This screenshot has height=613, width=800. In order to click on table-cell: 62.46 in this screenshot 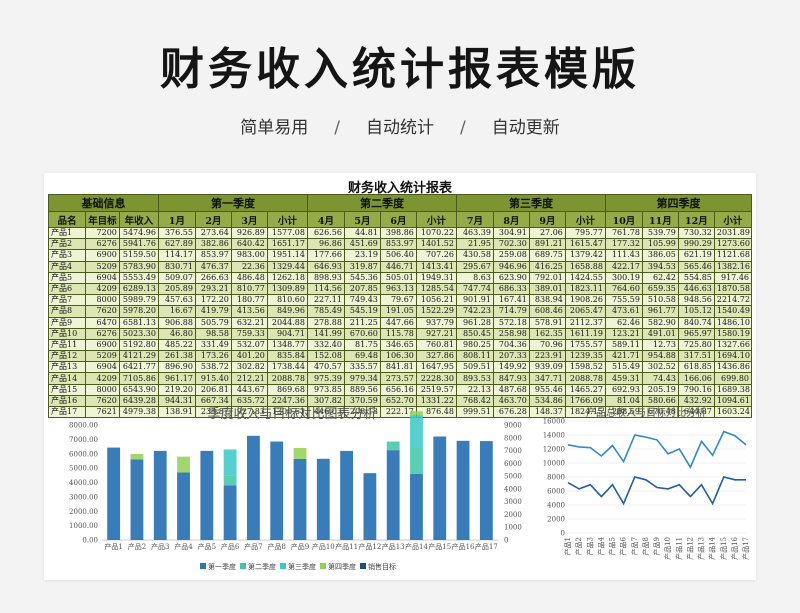, I will do `click(623, 322)`.